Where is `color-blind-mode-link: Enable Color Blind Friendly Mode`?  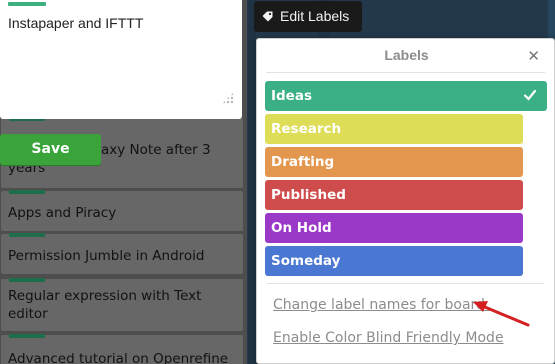 color-blind-mode-link: Enable Color Blind Friendly Mode is located at coordinates (388, 338).